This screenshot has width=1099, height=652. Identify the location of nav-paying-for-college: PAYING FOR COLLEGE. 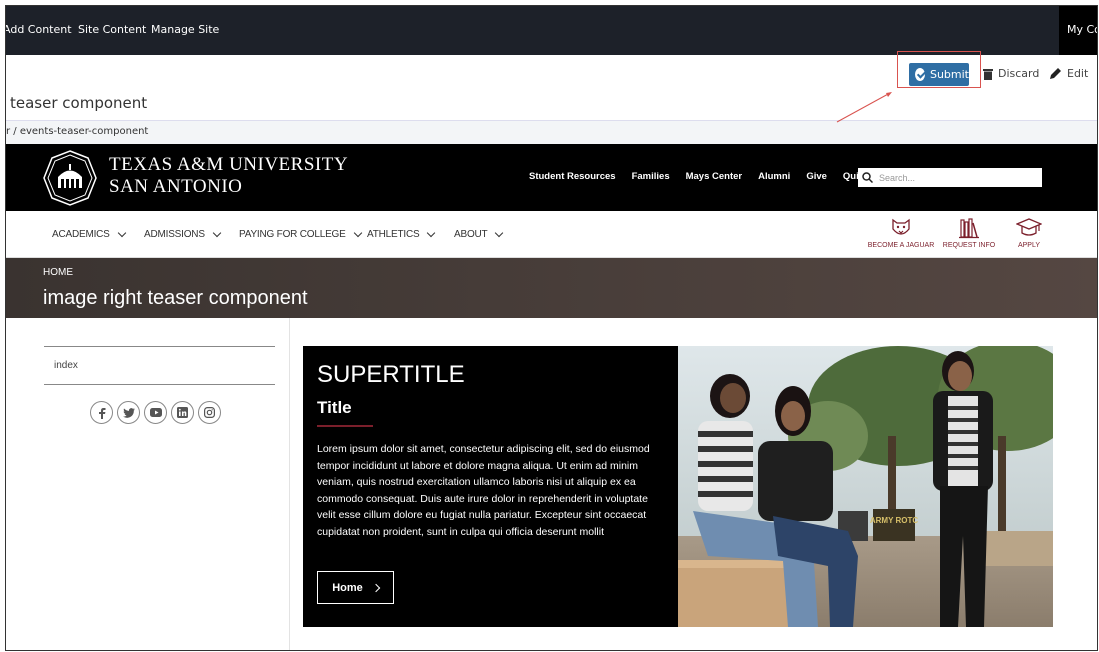
(300, 234).